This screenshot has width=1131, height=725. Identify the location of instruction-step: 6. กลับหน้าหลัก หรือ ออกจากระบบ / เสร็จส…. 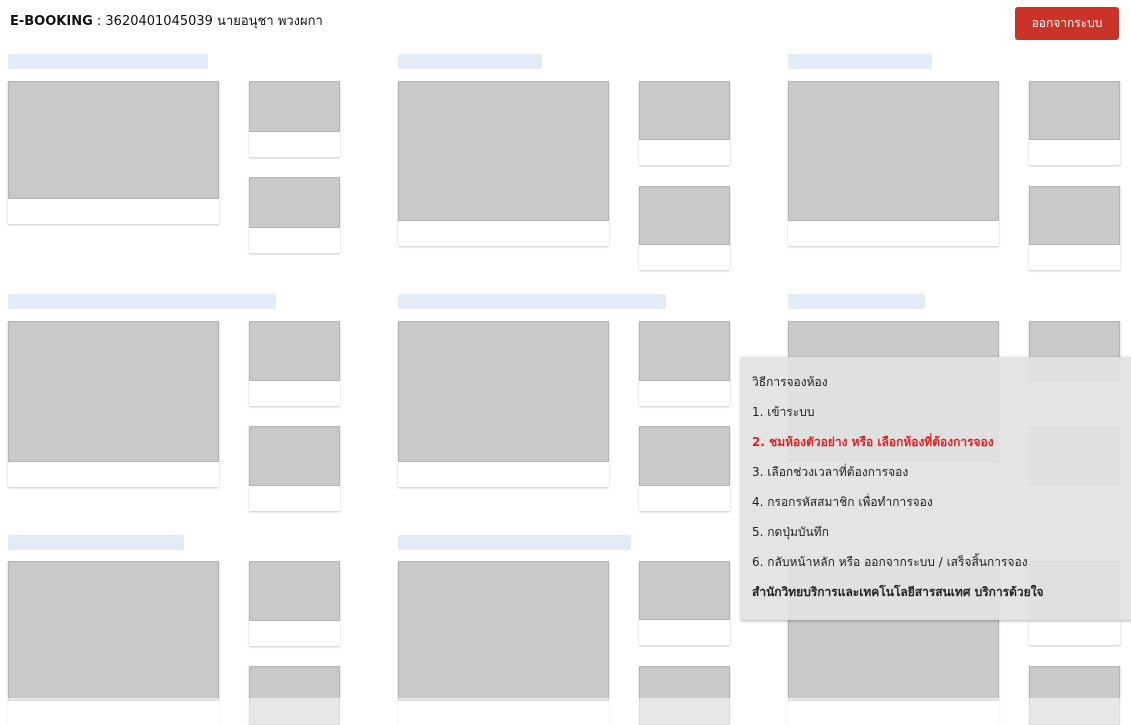
(890, 562).